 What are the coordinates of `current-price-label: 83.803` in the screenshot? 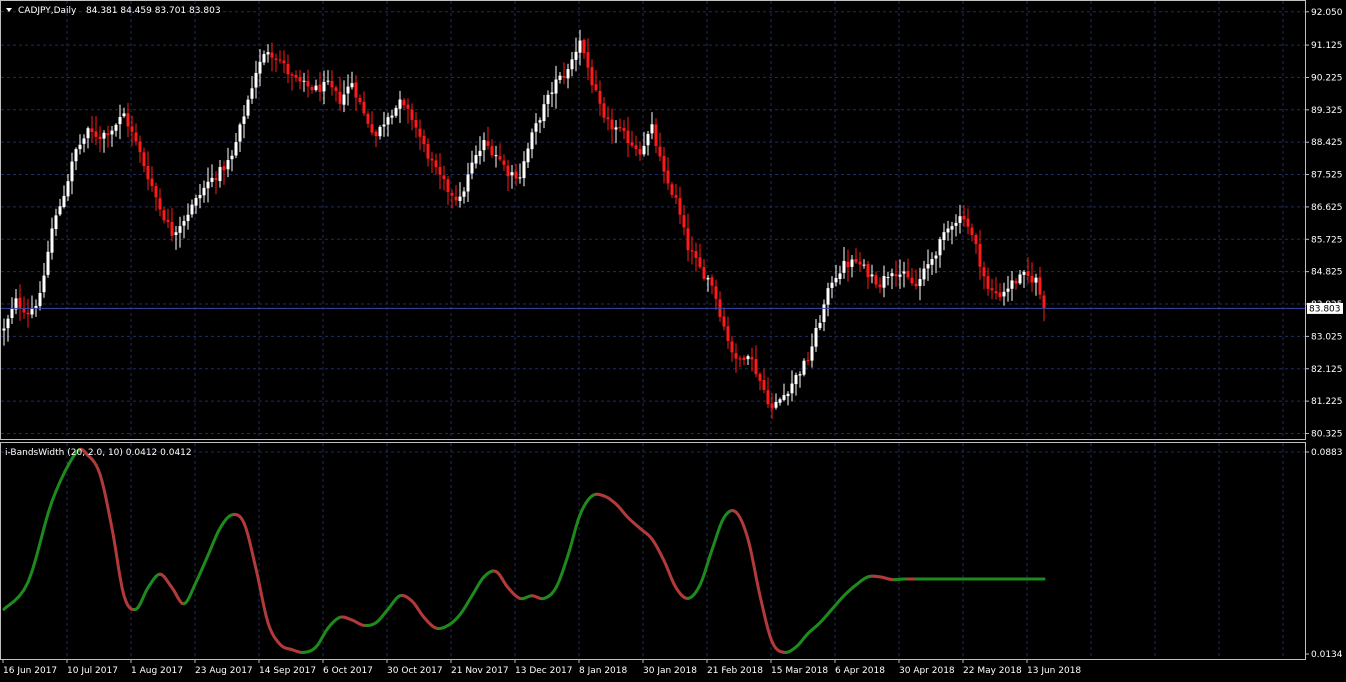 It's located at (1325, 309).